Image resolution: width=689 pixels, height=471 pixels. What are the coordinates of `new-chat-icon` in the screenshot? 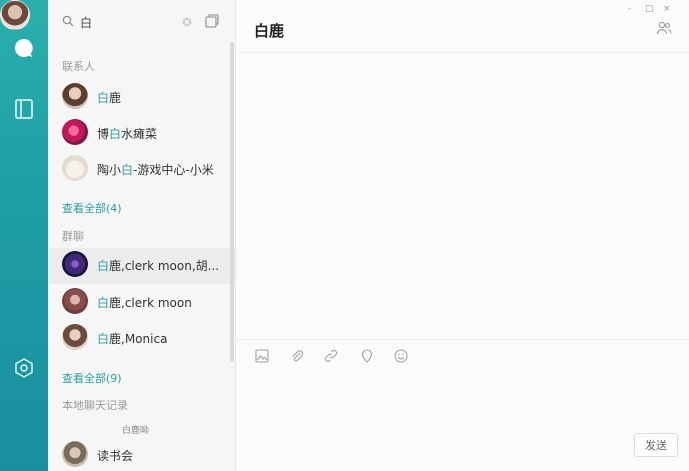 It's located at (212, 23).